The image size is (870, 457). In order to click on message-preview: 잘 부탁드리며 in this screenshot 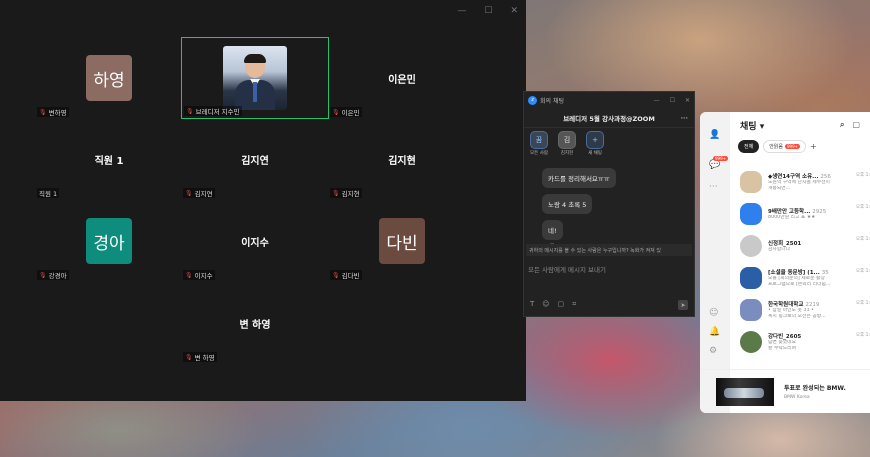, I will do `click(782, 348)`.